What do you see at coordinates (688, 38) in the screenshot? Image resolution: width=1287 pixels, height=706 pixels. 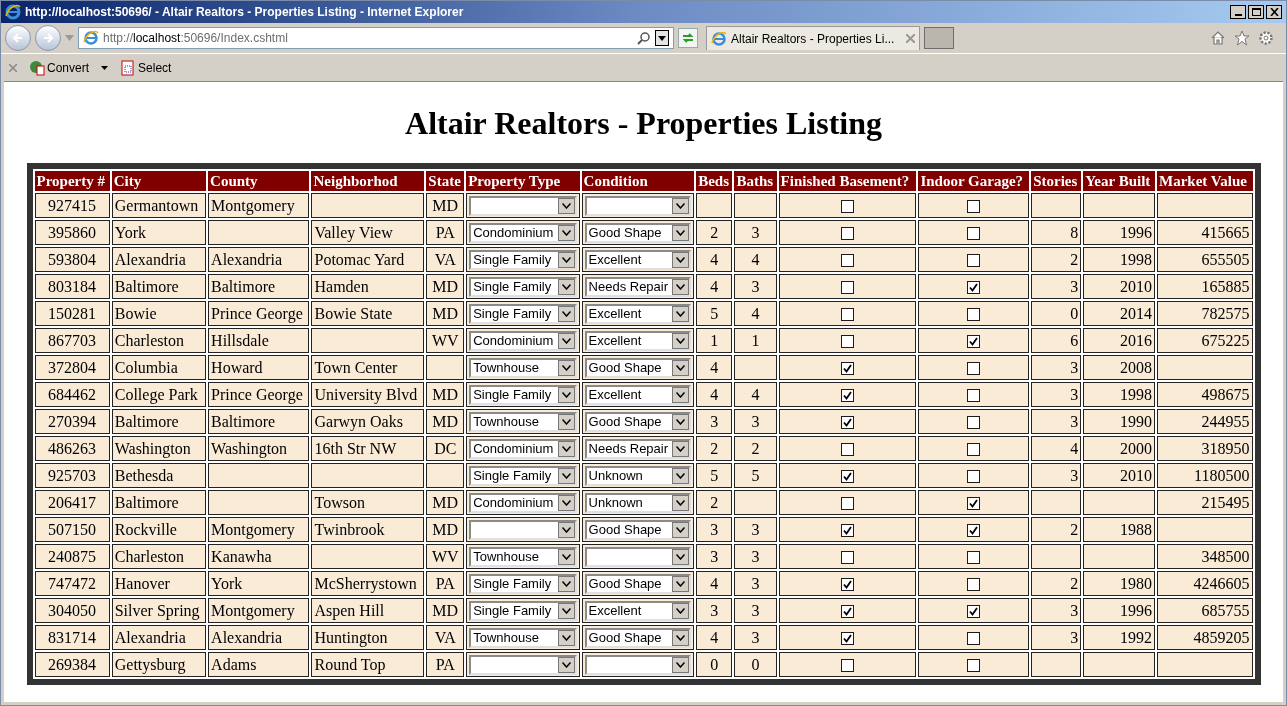 I see `refresh-button` at bounding box center [688, 38].